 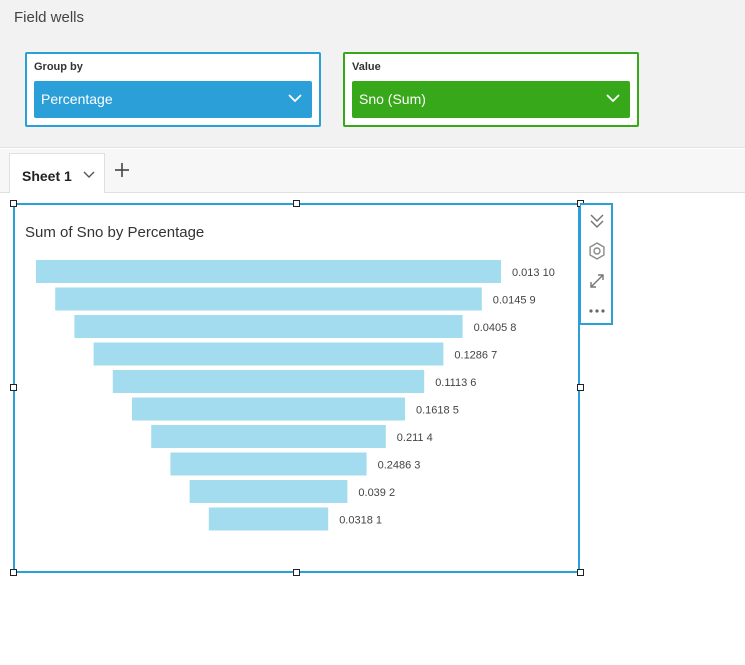 I want to click on tab-sheet-1: Sheet 1, so click(x=57, y=173).